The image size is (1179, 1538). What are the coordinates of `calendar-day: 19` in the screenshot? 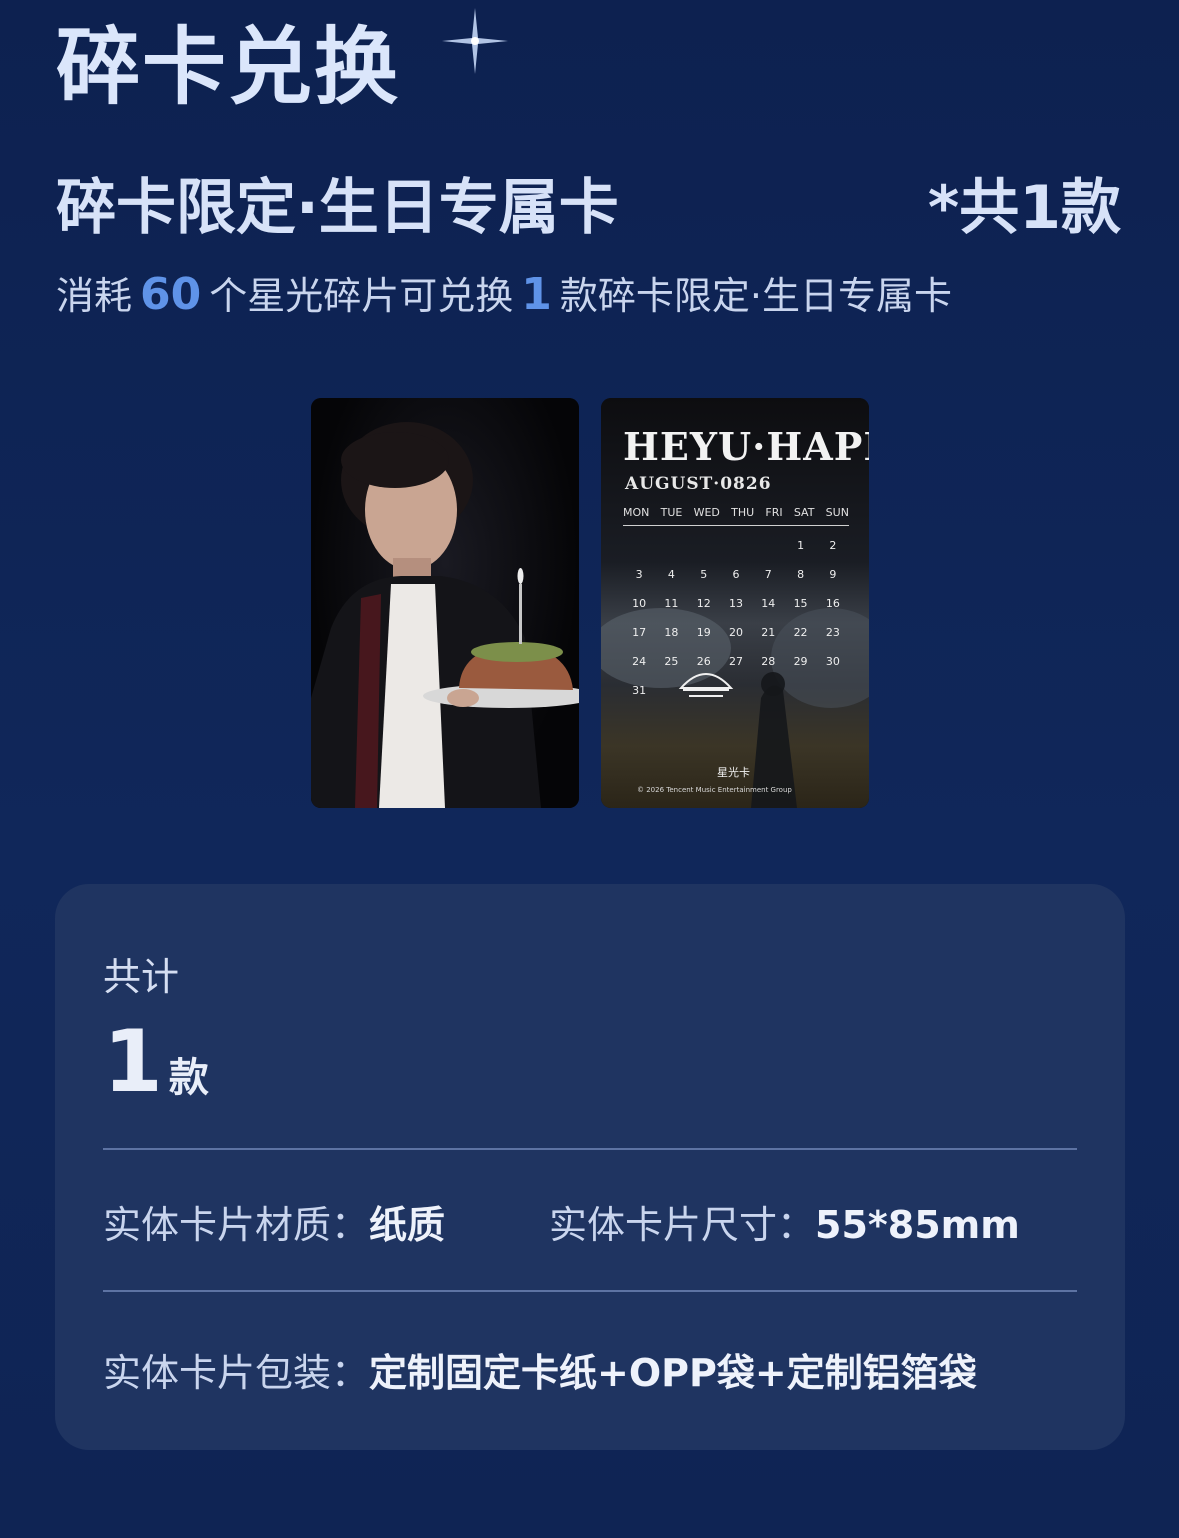 It's located at (703, 632).